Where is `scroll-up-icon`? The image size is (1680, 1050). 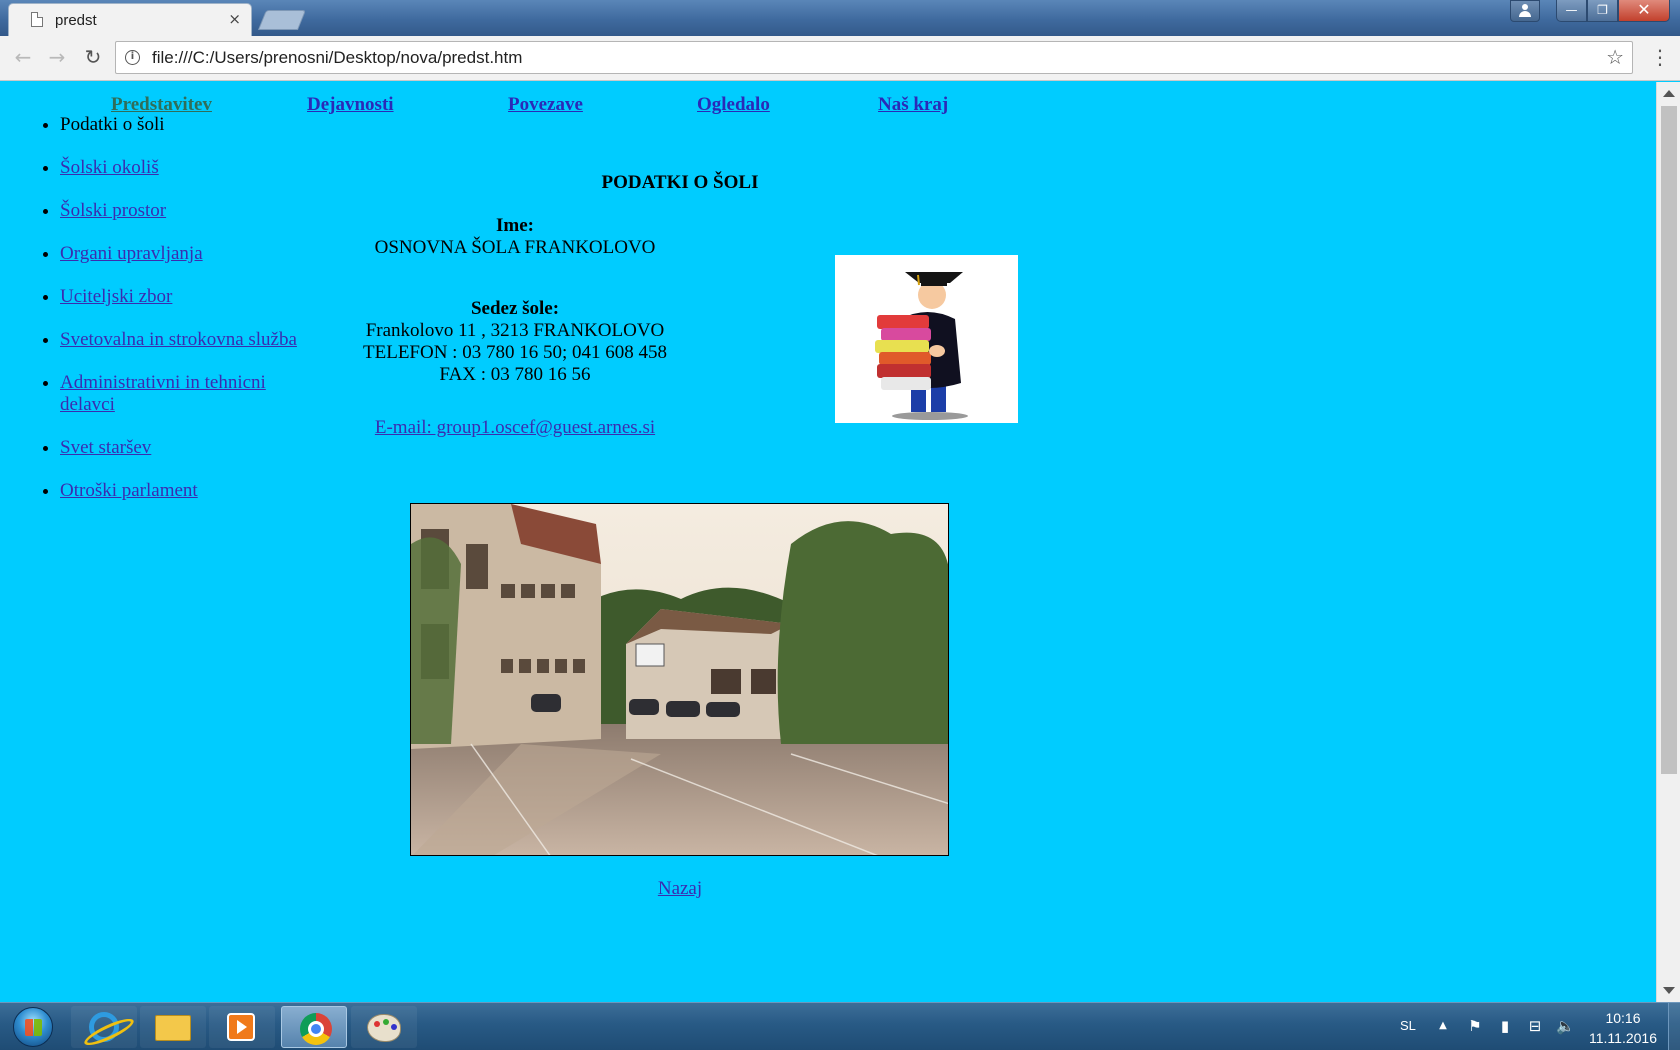 scroll-up-icon is located at coordinates (1669, 93).